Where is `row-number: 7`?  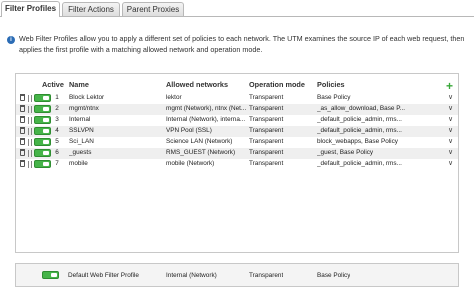
row-number: 7 is located at coordinates (57, 163).